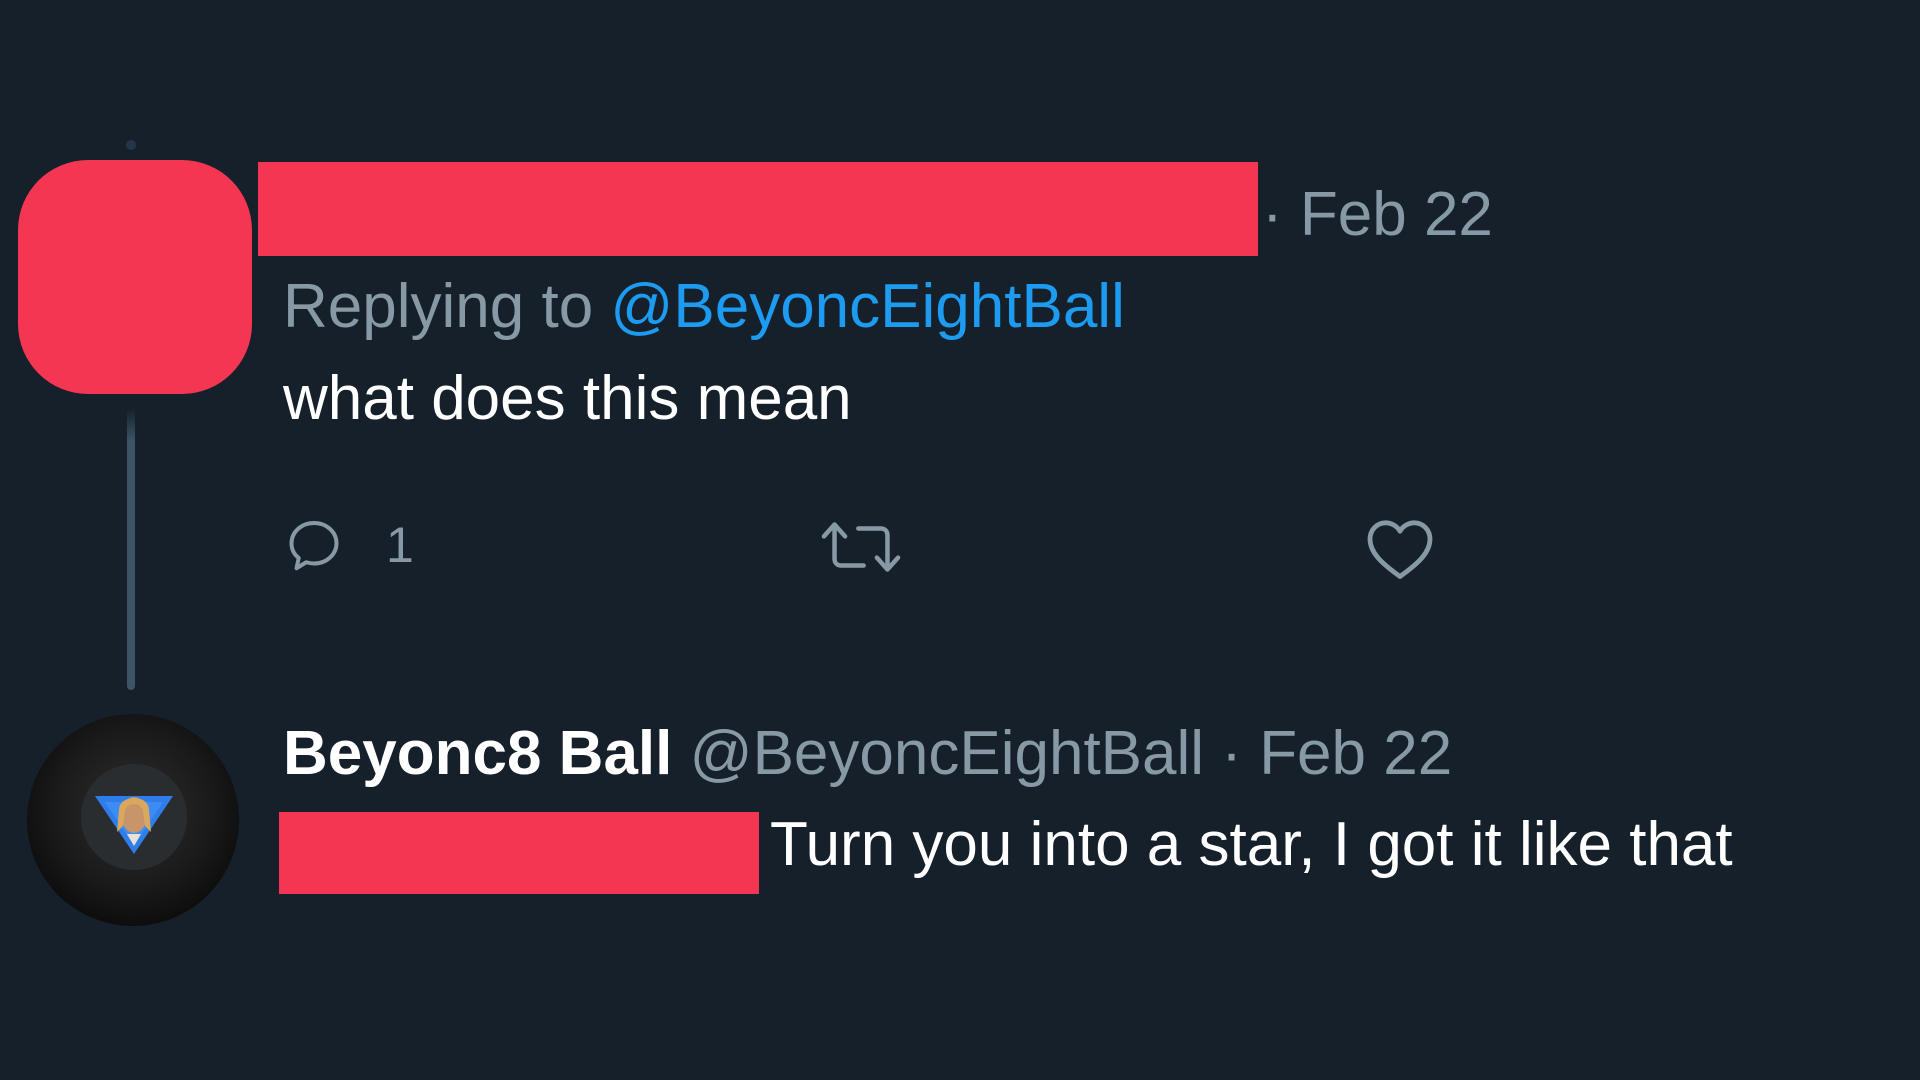 The image size is (1920, 1080). I want to click on thread-connector-line, so click(131, 549).